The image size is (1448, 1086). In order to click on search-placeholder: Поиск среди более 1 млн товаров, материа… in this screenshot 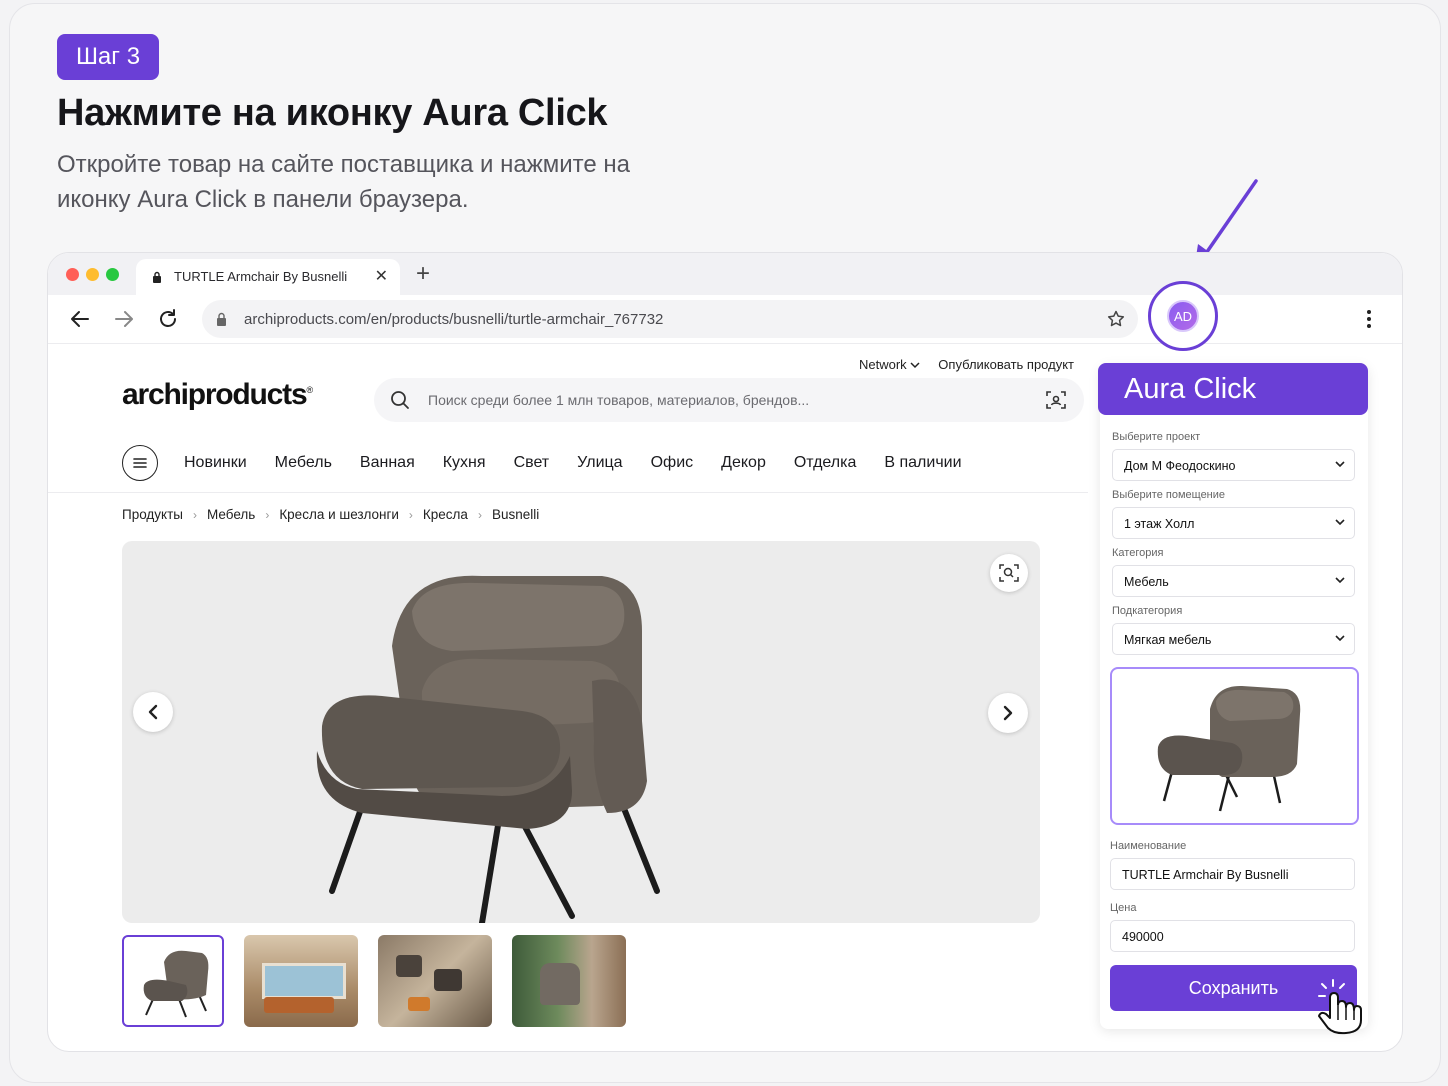, I will do `click(619, 400)`.